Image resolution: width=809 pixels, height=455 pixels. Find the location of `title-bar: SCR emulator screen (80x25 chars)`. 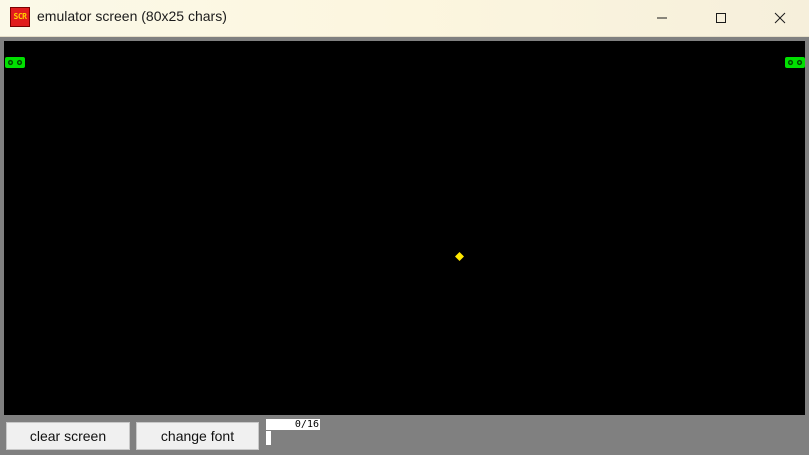

title-bar: SCR emulator screen (80x25 chars) is located at coordinates (404, 18).